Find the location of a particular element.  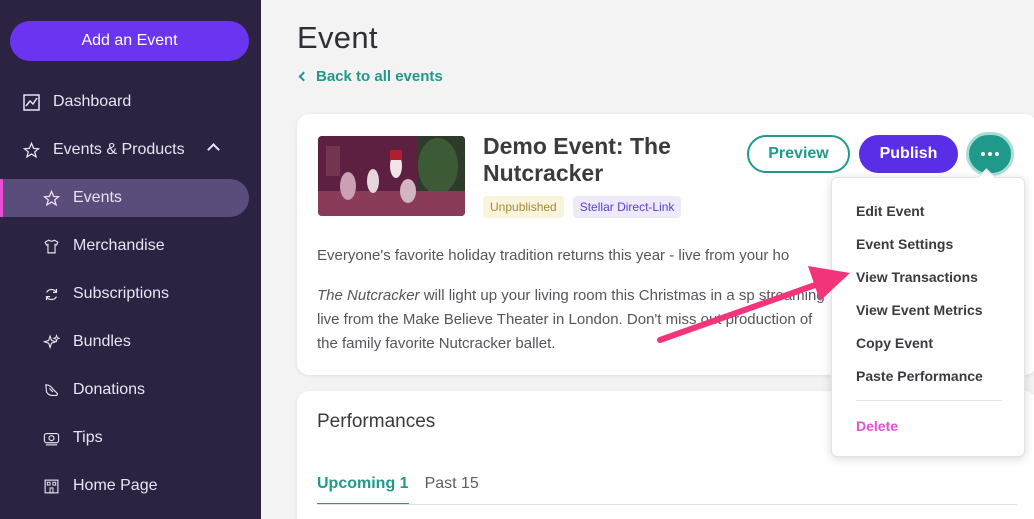

menu-item-delete: Delete is located at coordinates (877, 426).